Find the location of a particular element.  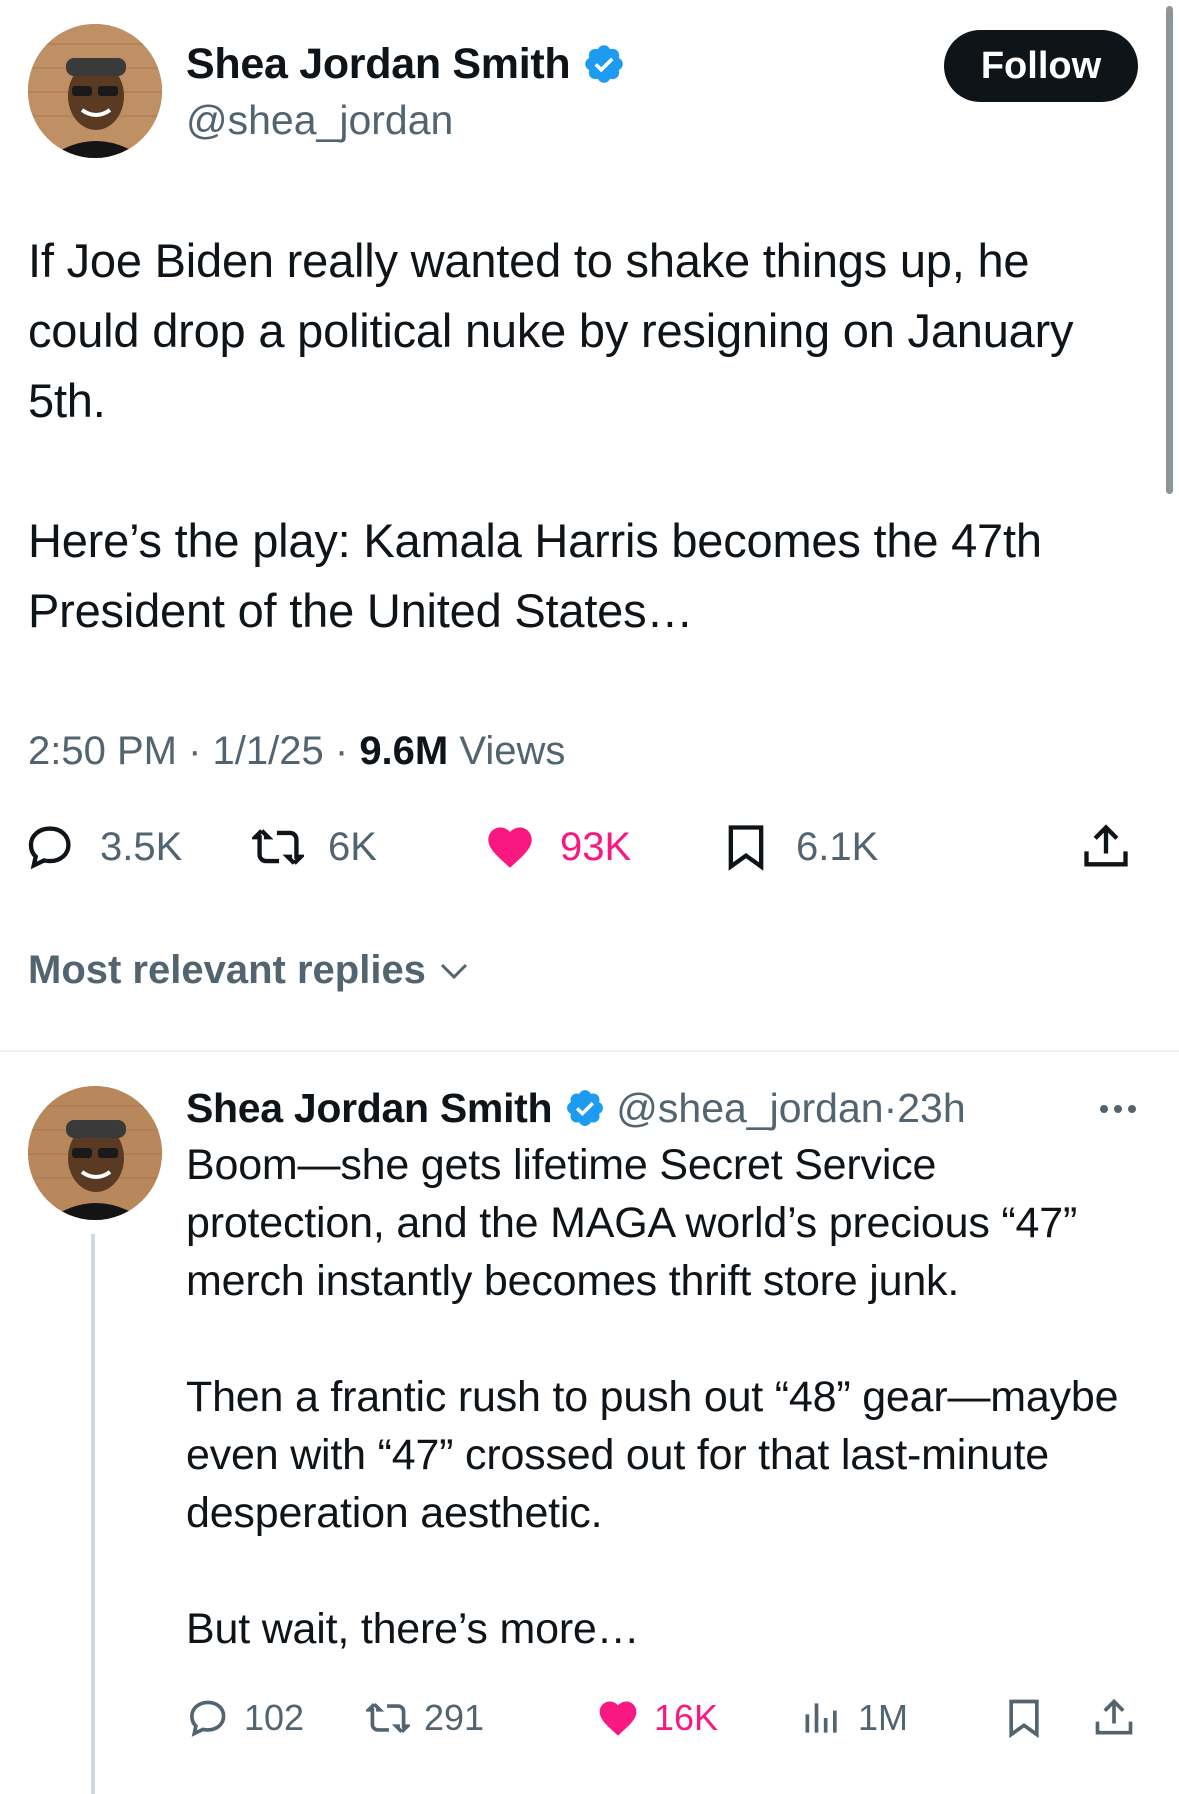

reply-share-button is located at coordinates (1114, 1718).